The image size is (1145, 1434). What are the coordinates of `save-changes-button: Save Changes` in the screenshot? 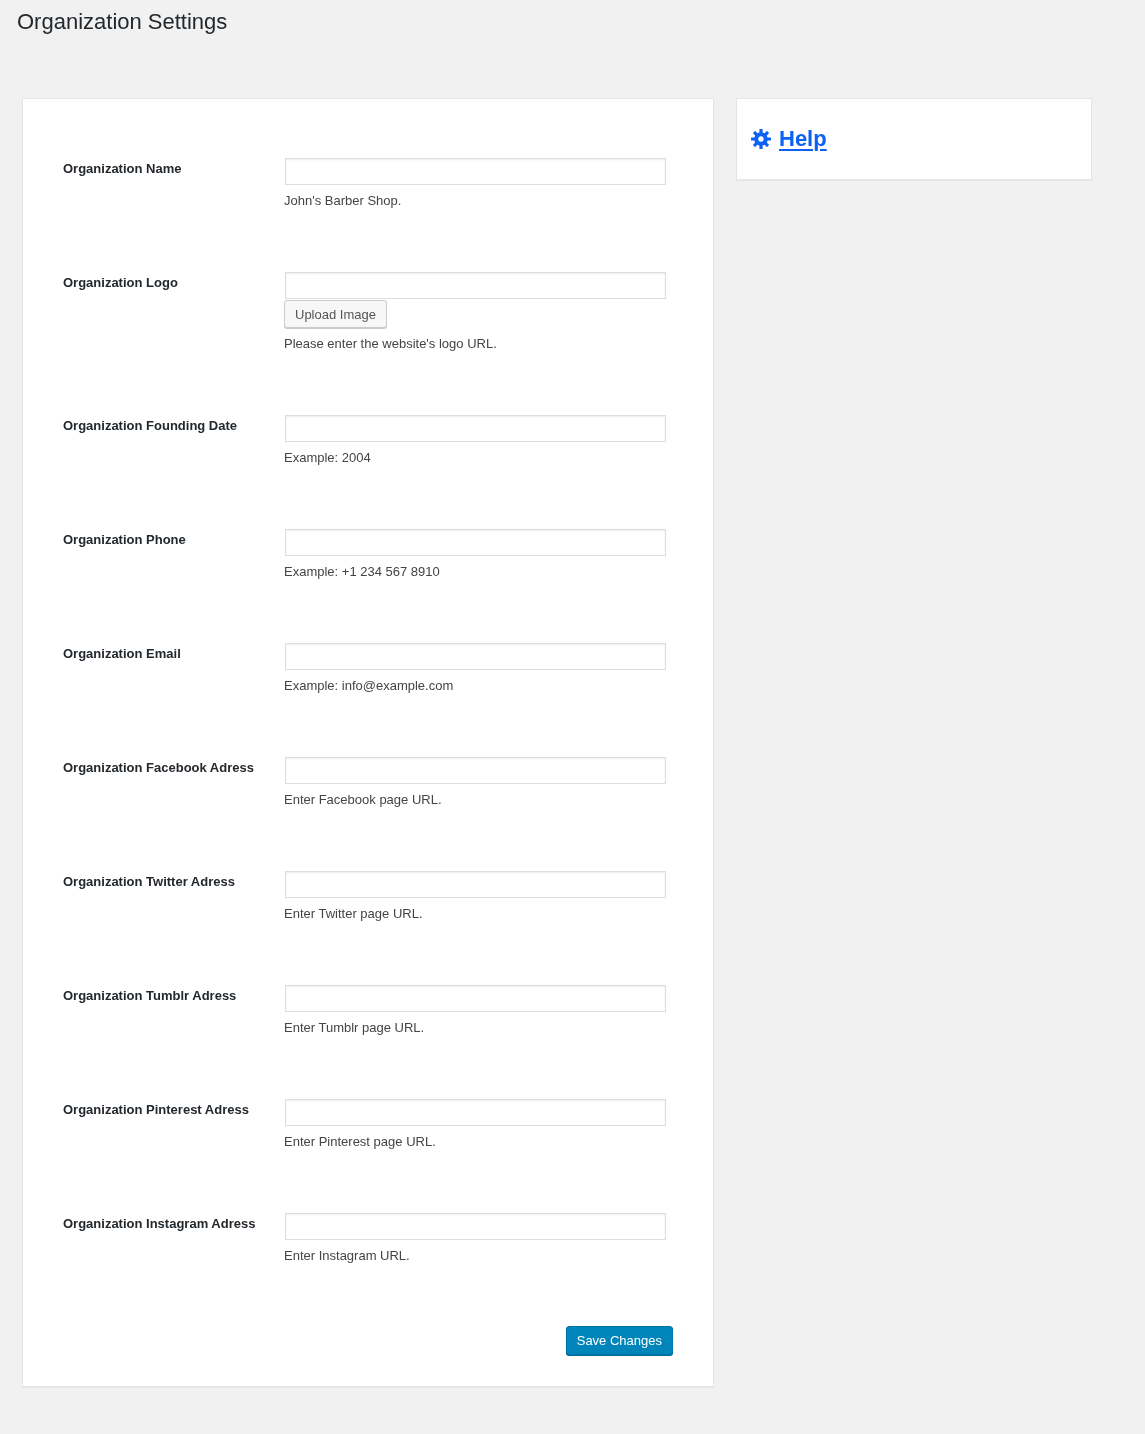 It's located at (619, 1340).